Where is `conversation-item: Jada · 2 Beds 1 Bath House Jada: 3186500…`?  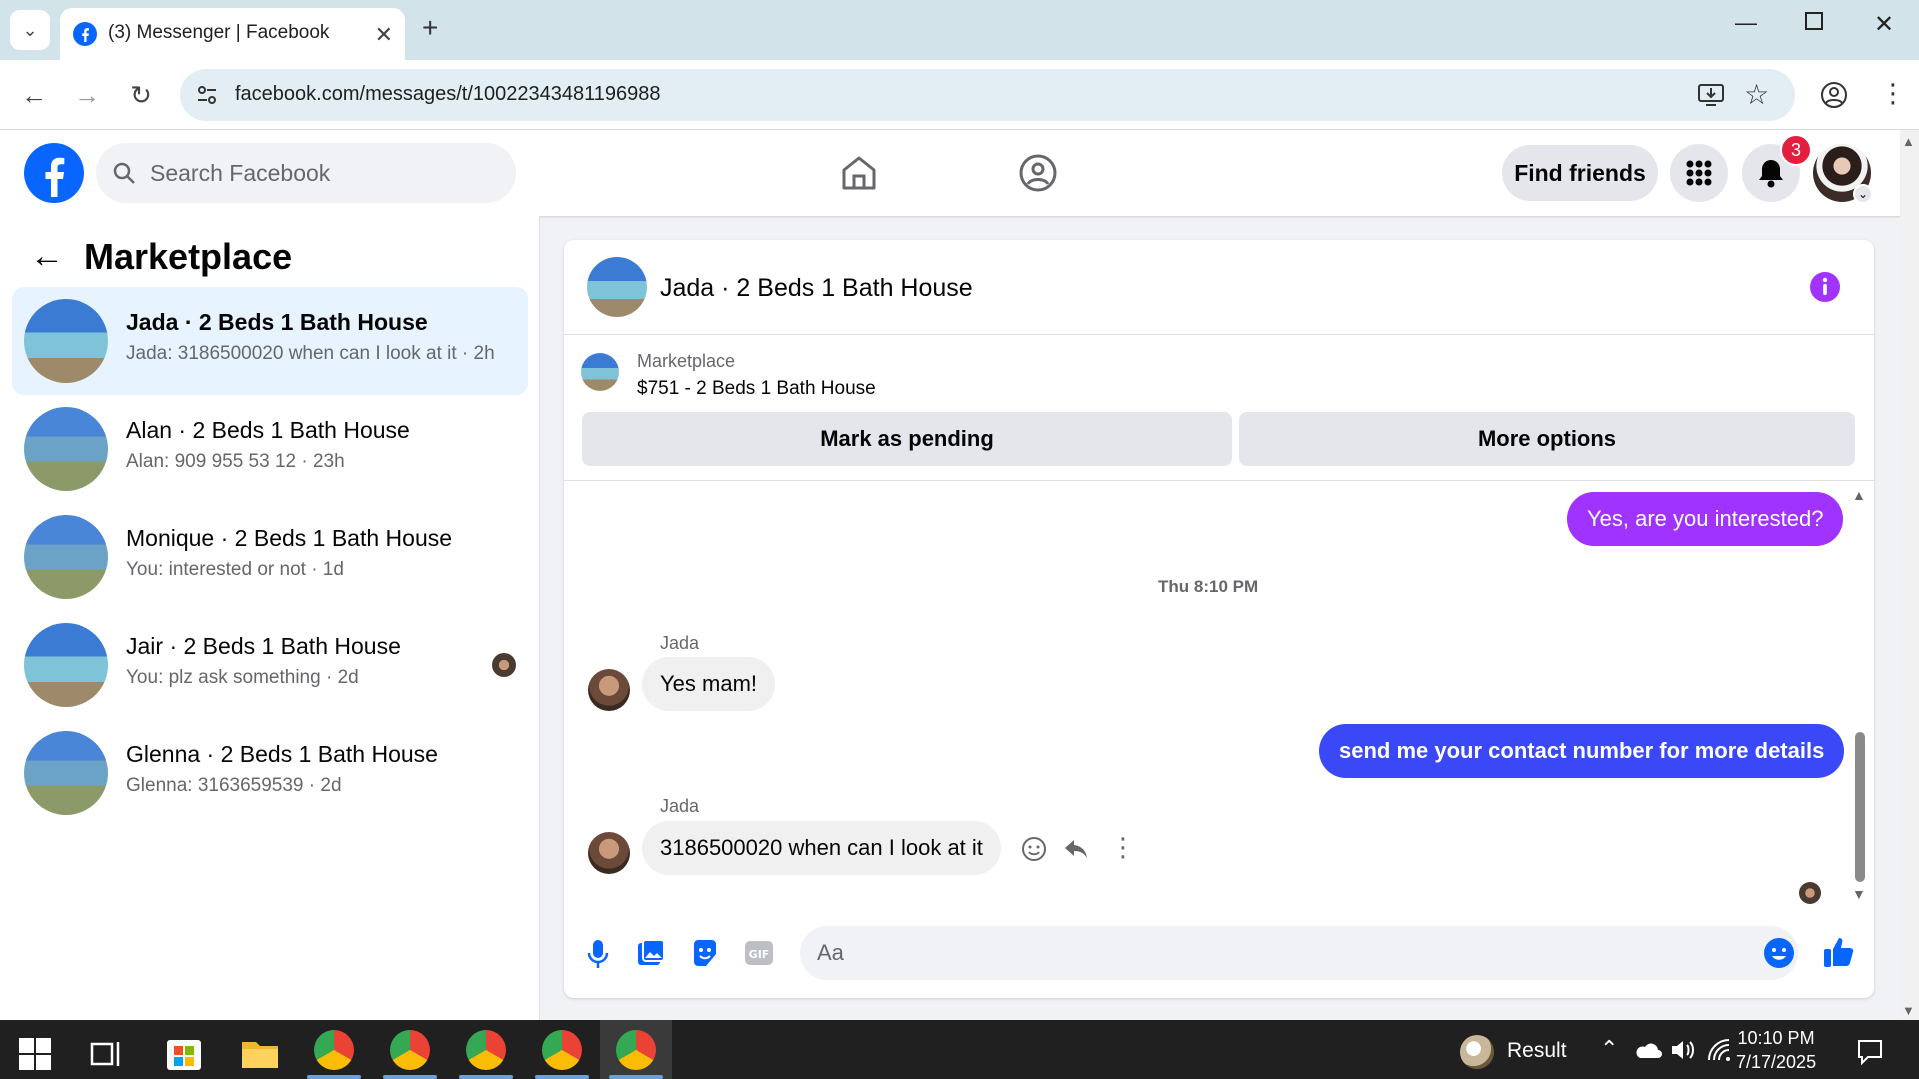 conversation-item: Jada · 2 Beds 1 Bath House Jada: 3186500… is located at coordinates (270, 341).